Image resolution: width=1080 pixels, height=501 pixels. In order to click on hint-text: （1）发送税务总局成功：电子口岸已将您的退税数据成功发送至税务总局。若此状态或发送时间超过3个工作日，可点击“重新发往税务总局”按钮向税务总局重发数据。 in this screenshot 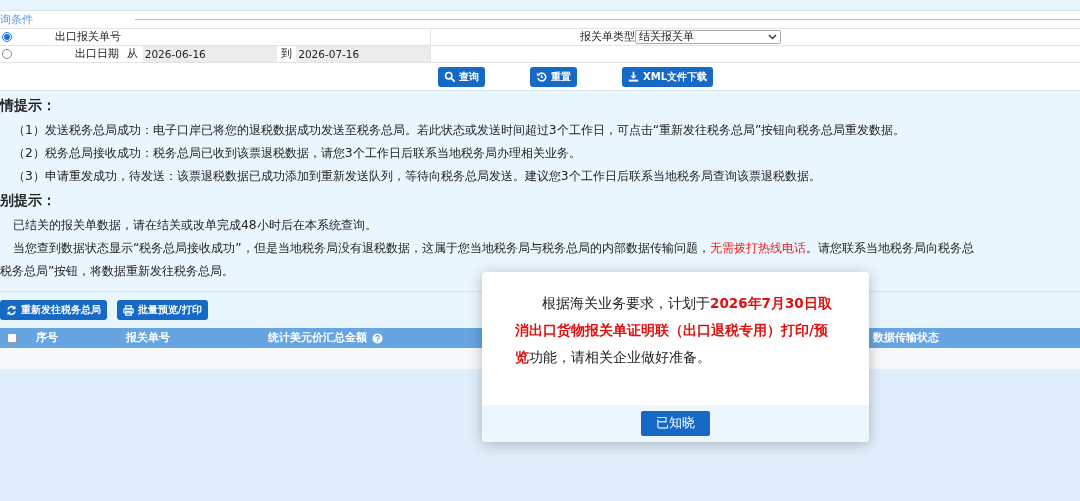, I will do `click(460, 130)`.